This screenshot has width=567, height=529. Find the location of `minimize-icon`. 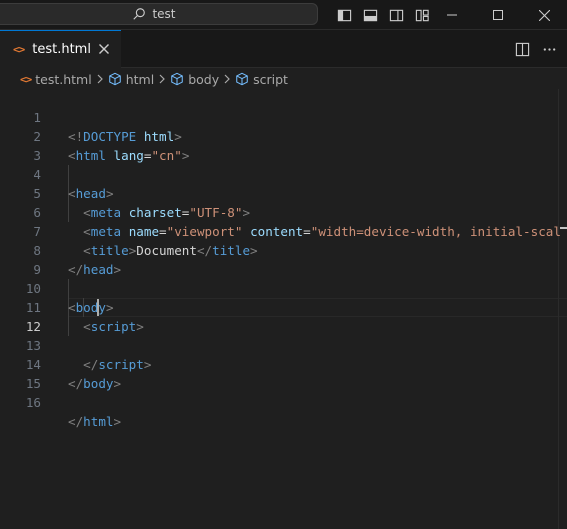

minimize-icon is located at coordinates (452, 15).